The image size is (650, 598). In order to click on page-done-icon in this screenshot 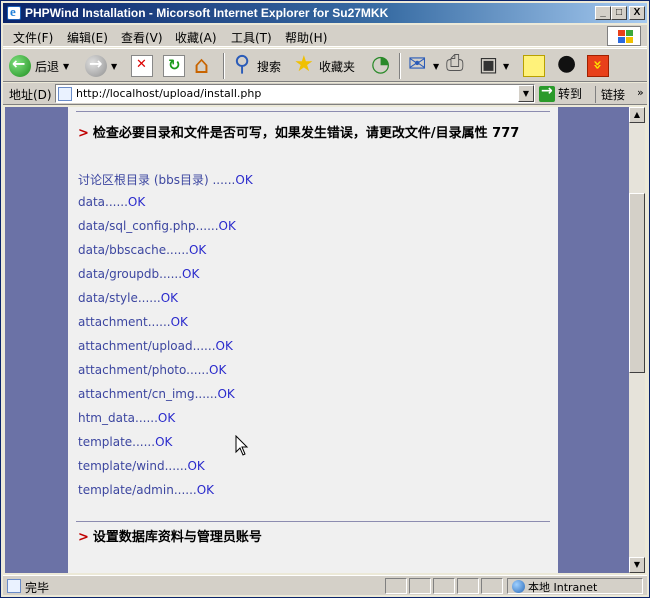, I will do `click(14, 586)`.